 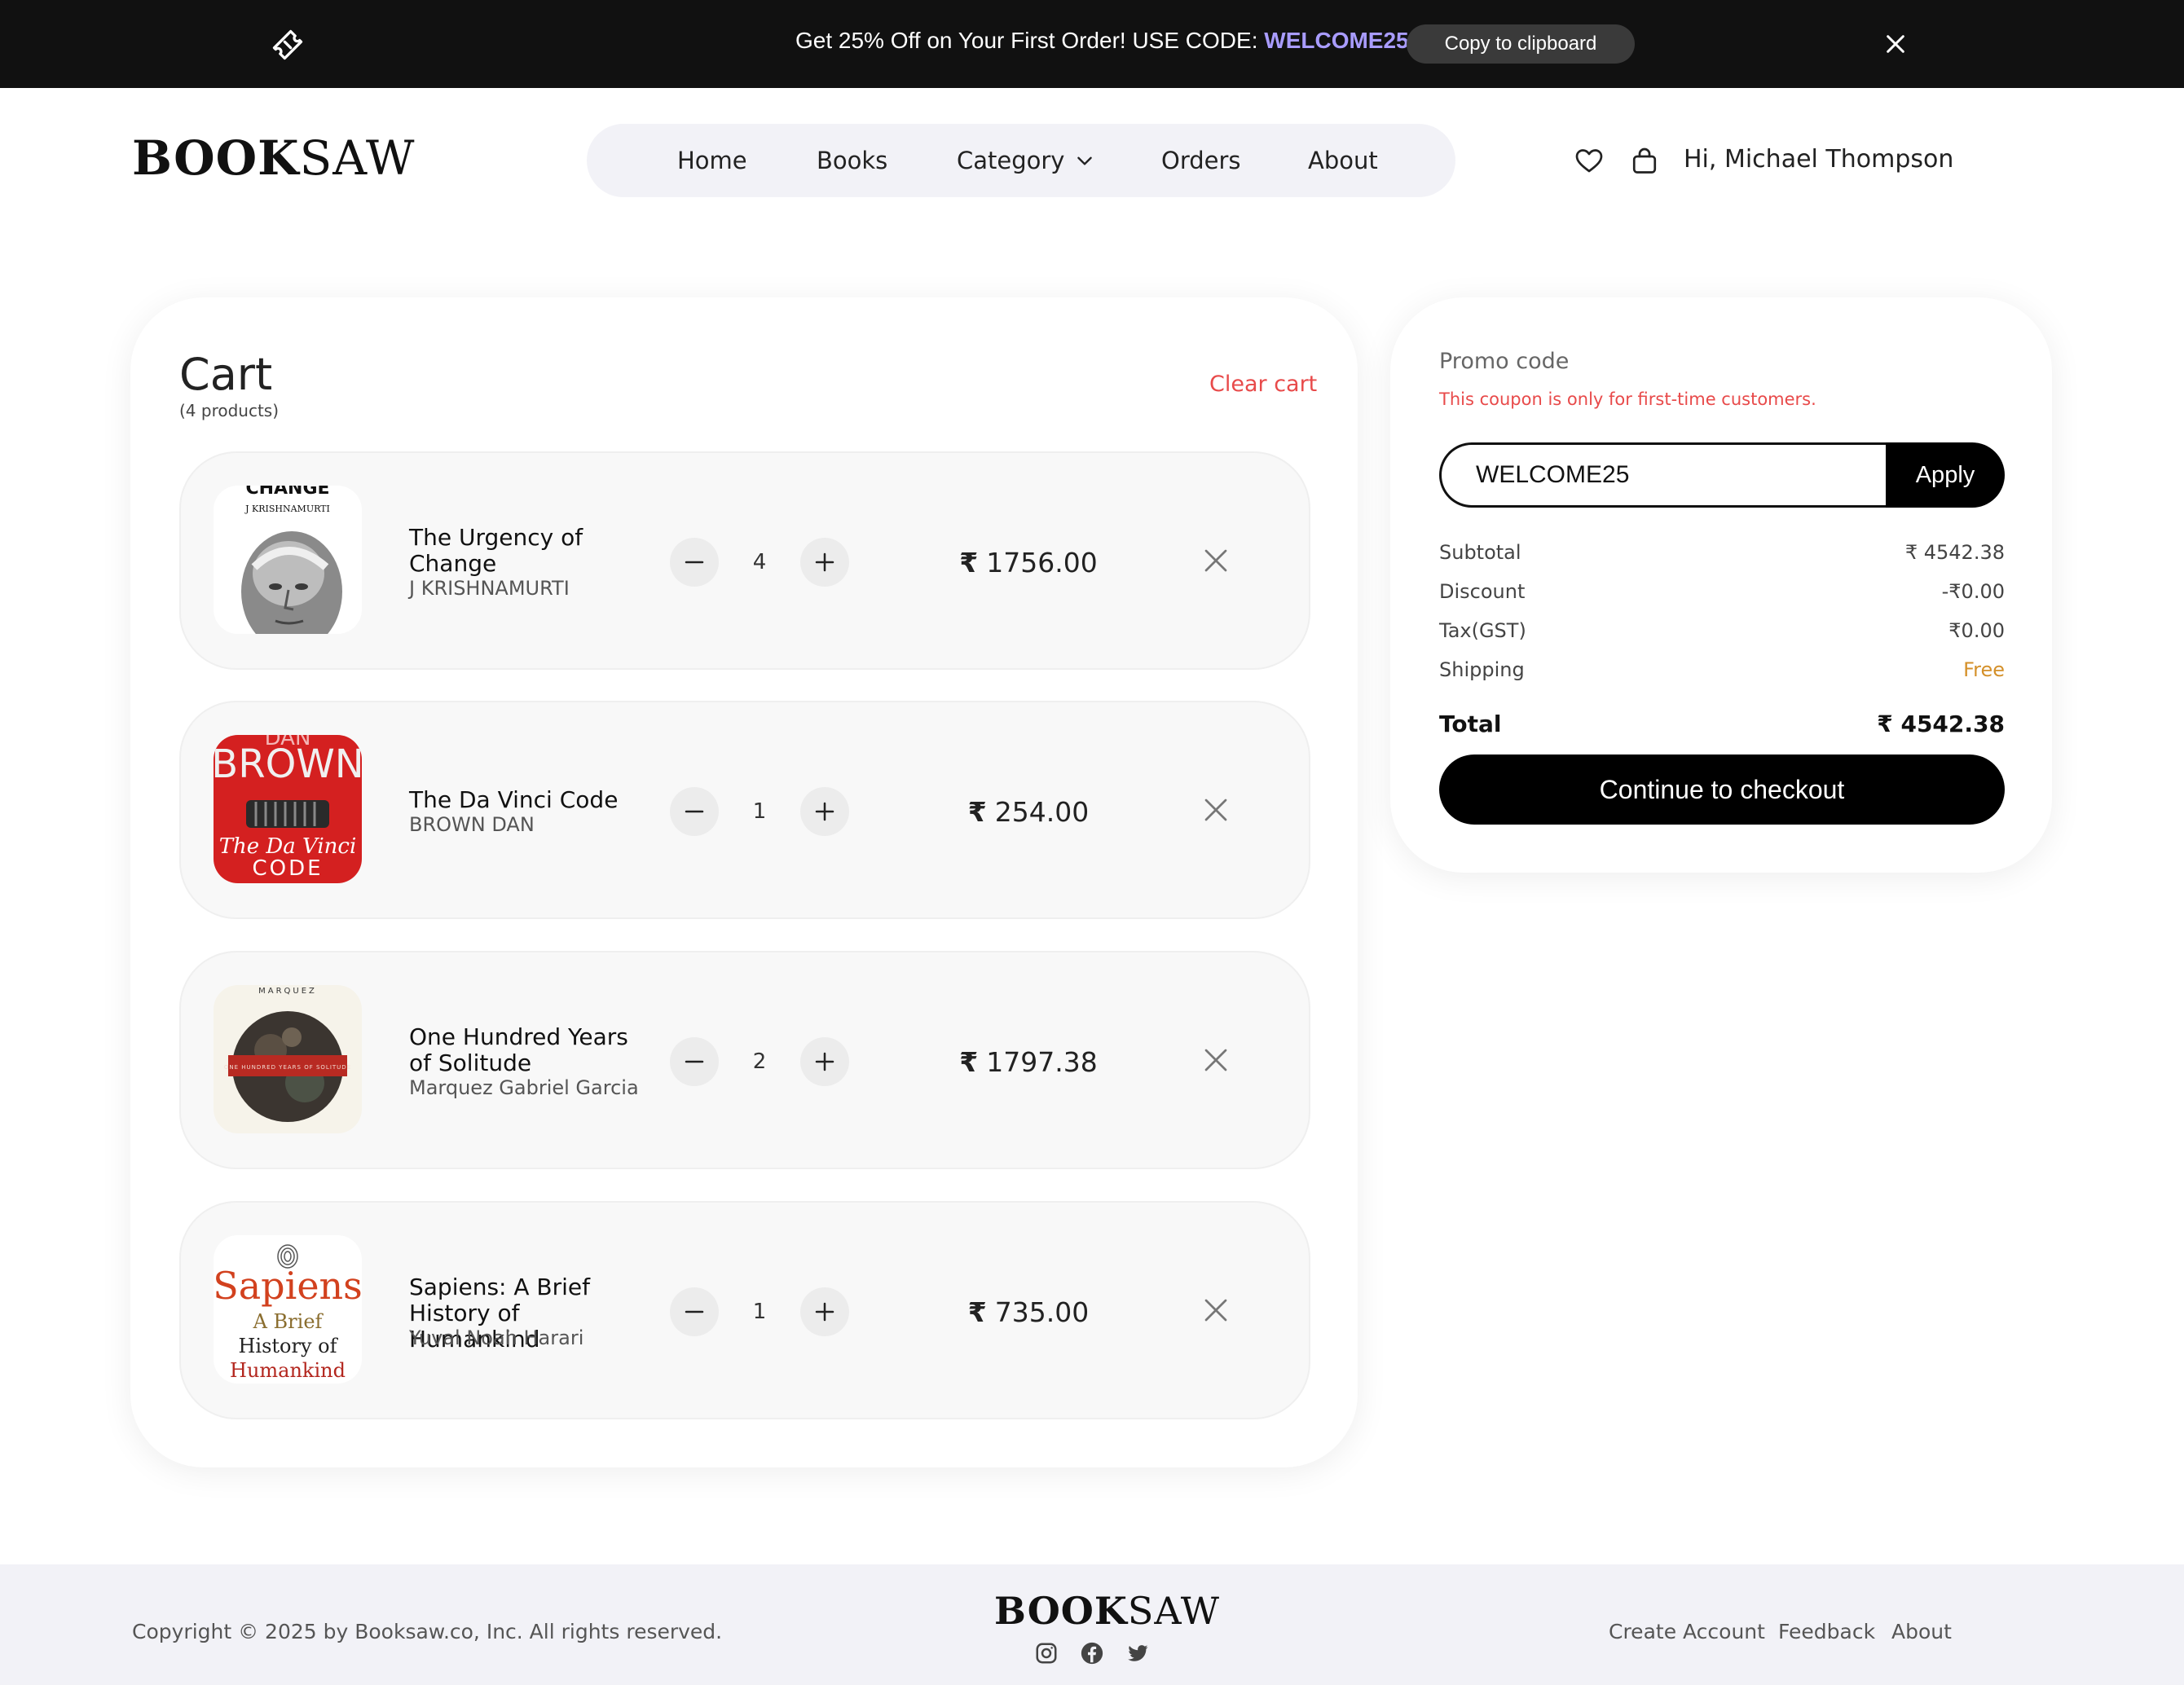 What do you see at coordinates (1722, 591) in the screenshot?
I see `discount-row: Discount -₹0.00` at bounding box center [1722, 591].